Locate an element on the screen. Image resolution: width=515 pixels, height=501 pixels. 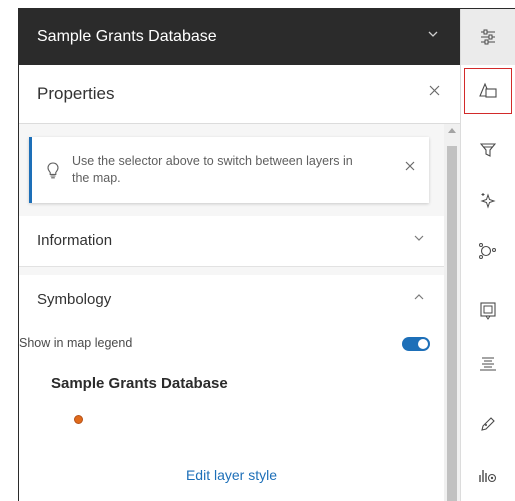
point-symbol is located at coordinates (78, 419).